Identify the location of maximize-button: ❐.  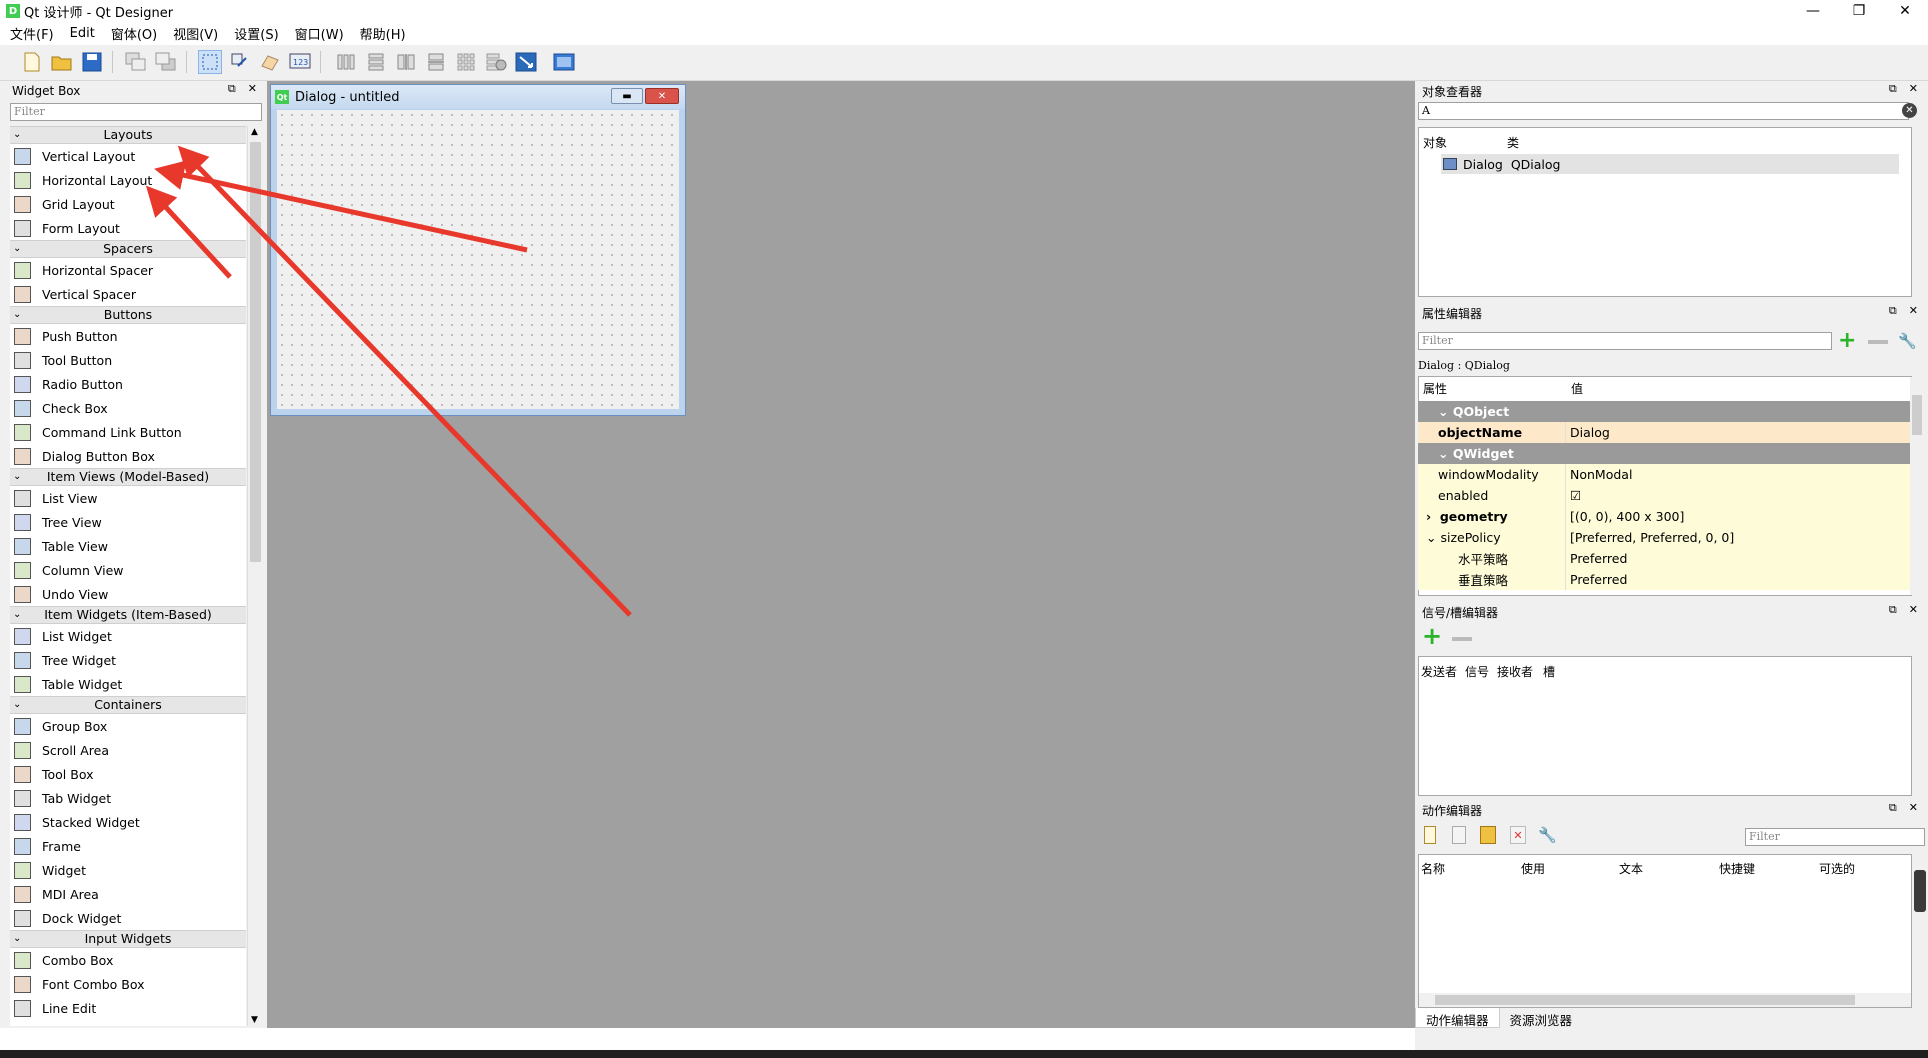
(1859, 11).